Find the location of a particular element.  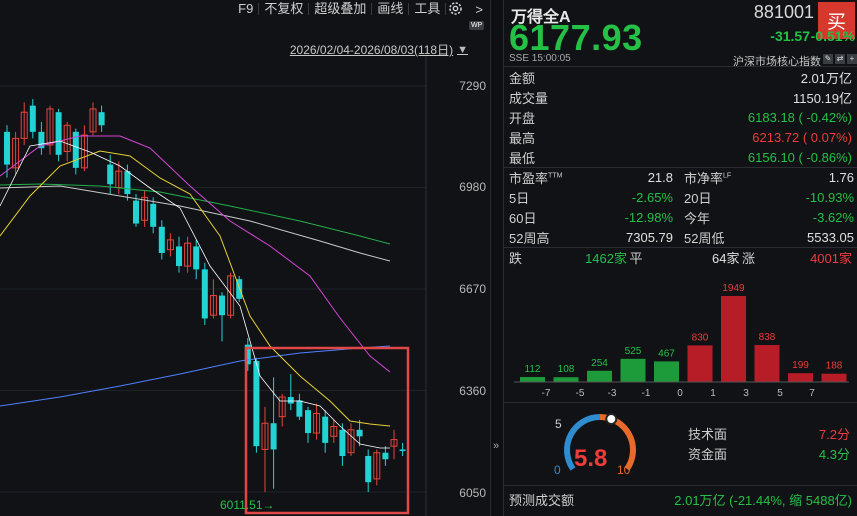

distribution-bar-label: 467 is located at coordinates (666, 353).